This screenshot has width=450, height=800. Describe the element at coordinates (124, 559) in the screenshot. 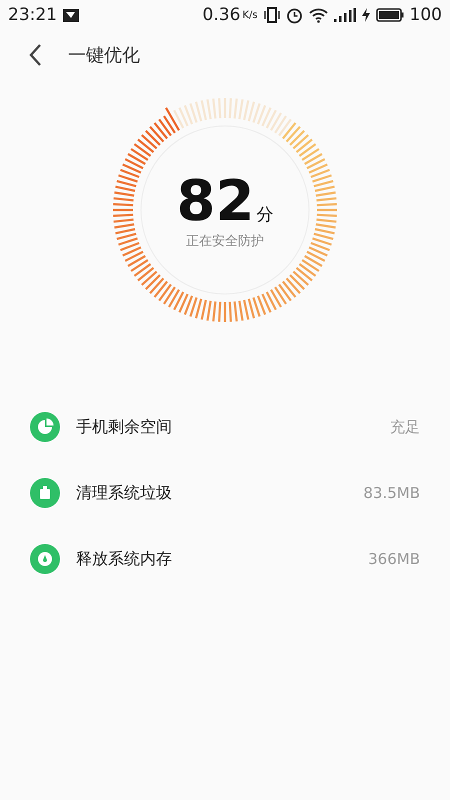

I see `item-label: 释放系统内存` at that location.